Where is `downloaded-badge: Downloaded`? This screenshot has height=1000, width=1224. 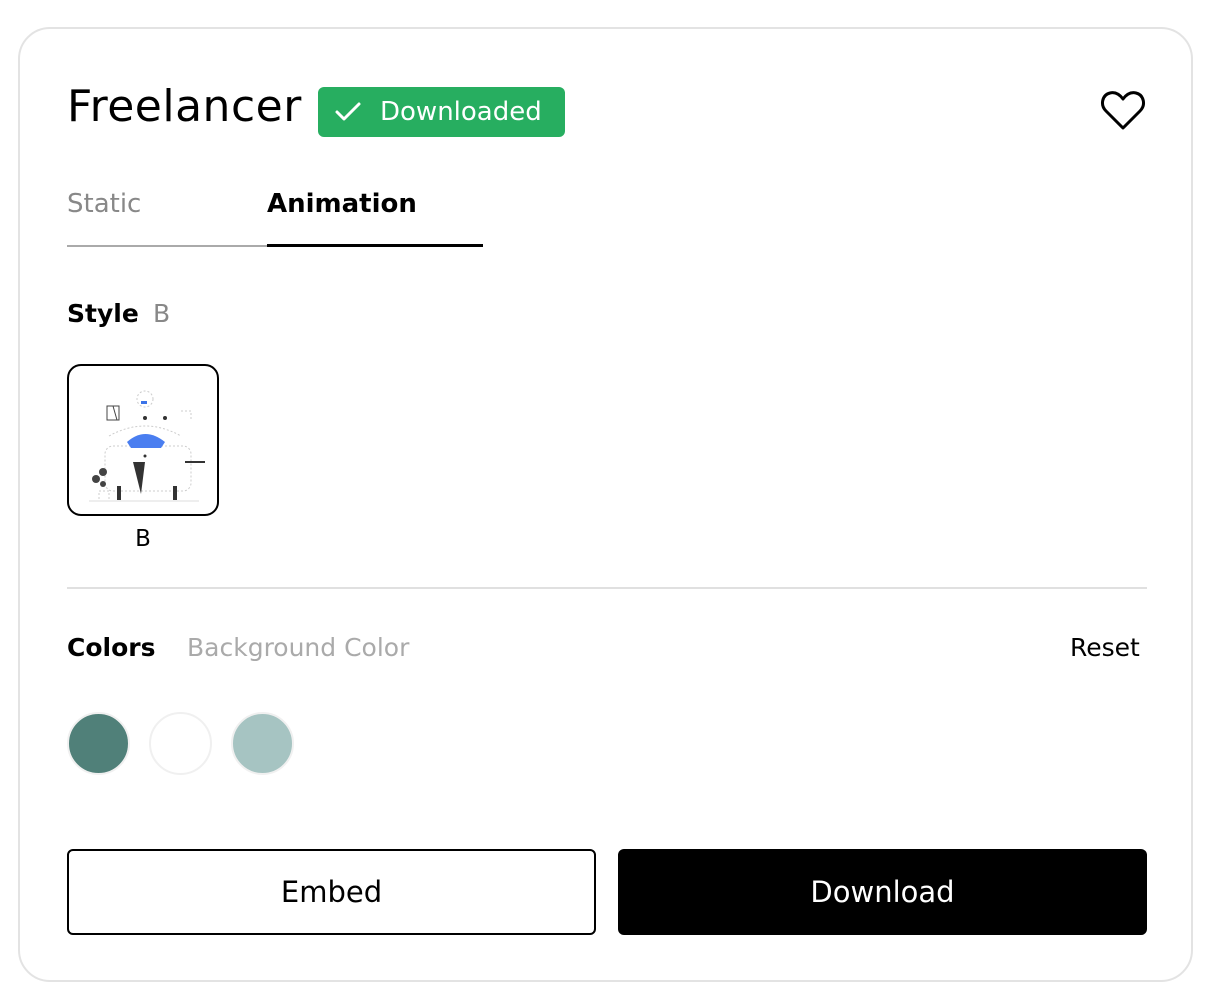
downloaded-badge: Downloaded is located at coordinates (441, 112).